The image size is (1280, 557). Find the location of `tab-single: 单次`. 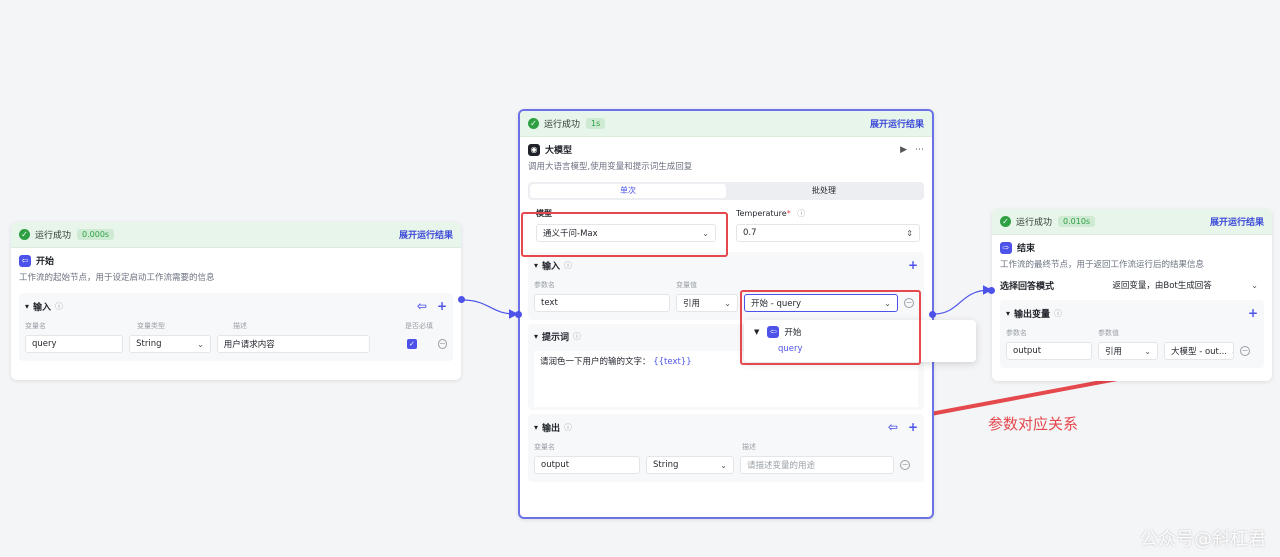

tab-single: 单次 is located at coordinates (628, 191).